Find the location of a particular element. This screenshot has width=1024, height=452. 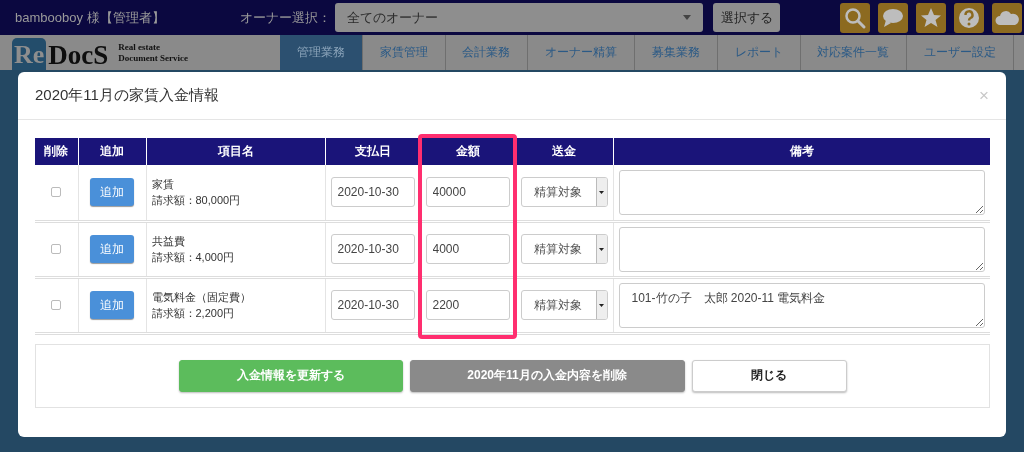

billing-amount: 請求額：2,200円 is located at coordinates (193, 313).